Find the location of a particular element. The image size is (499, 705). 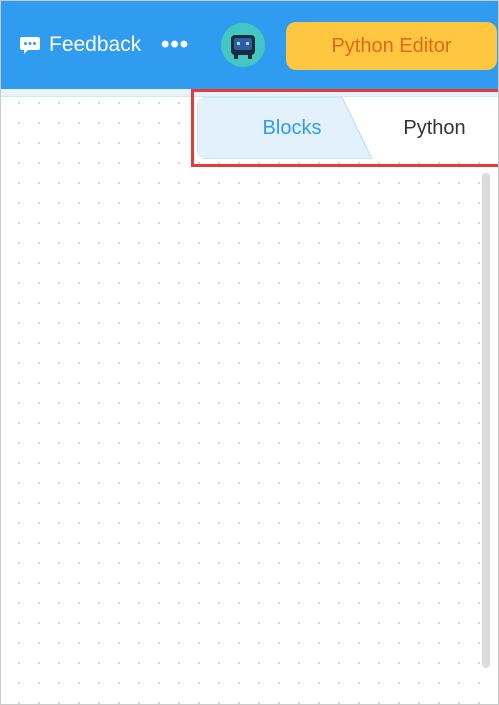

workspace-divider is located at coordinates (249, 93).